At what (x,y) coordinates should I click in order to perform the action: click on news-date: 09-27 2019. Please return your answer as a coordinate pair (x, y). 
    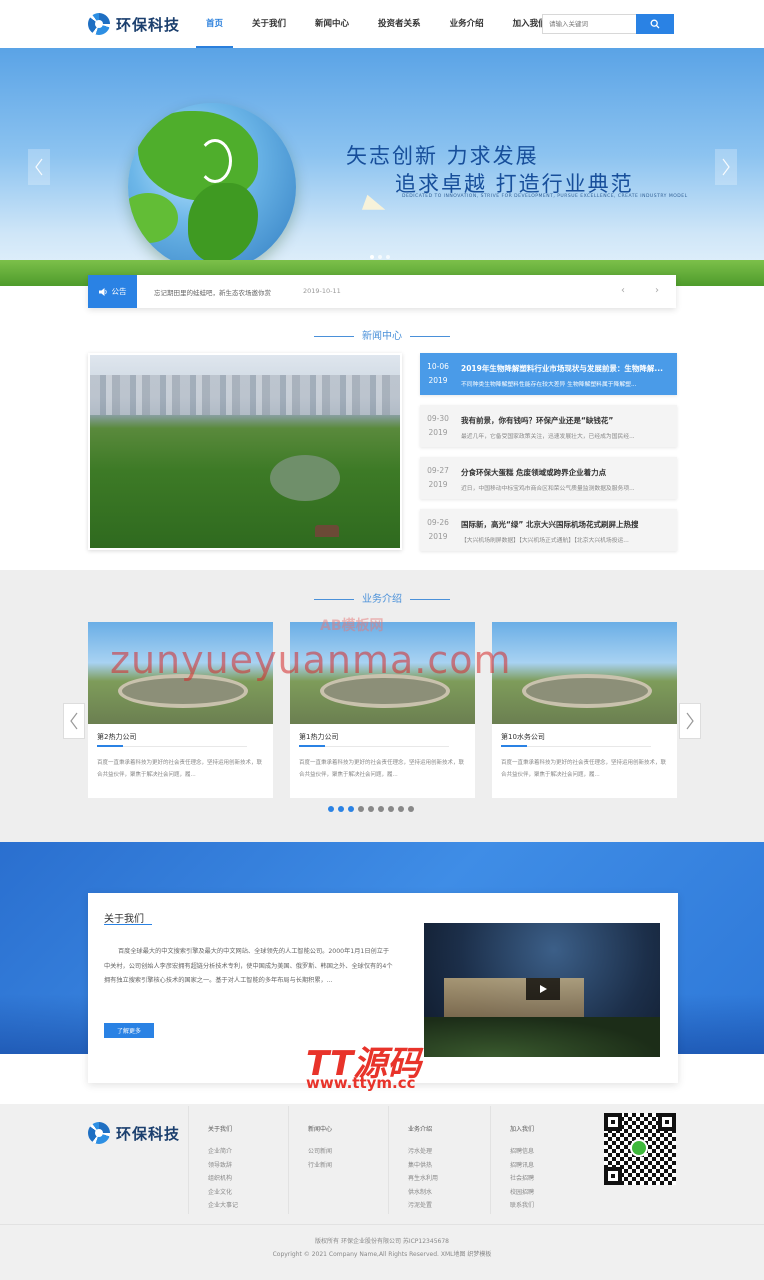
    Looking at the image, I should click on (438, 478).